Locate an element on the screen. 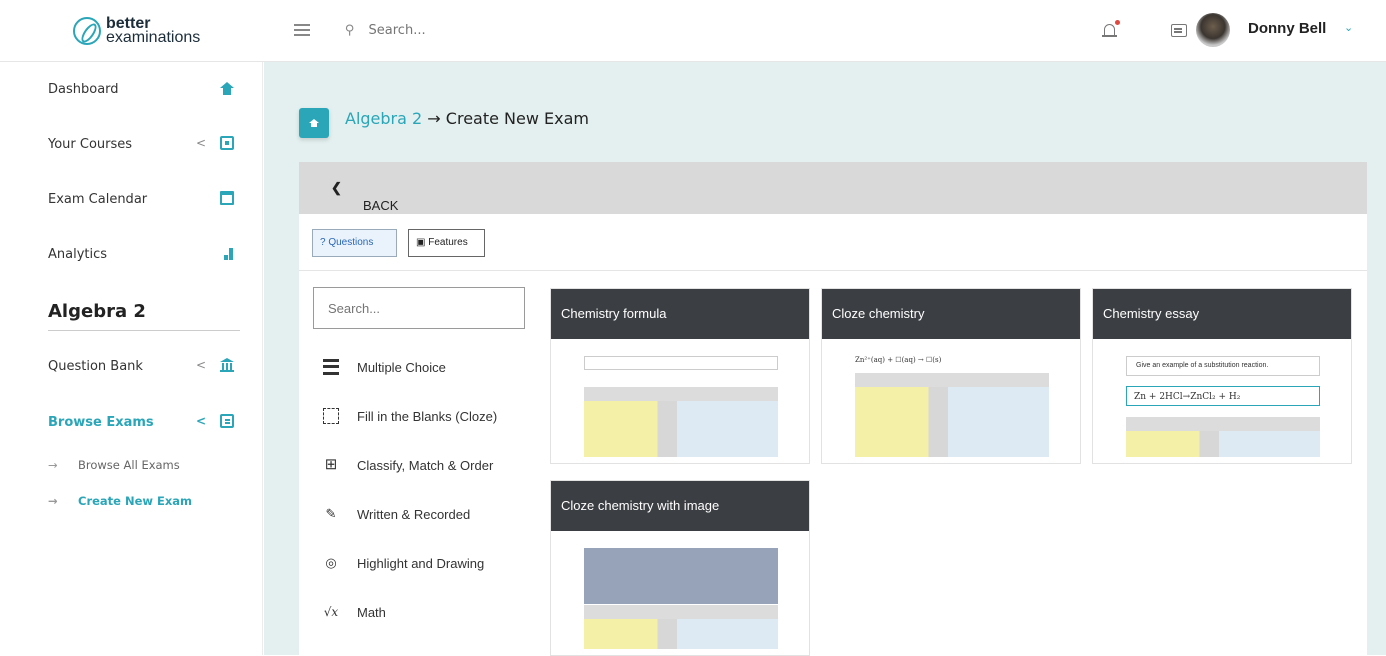  notification-bell-icon is located at coordinates (1111, 30).